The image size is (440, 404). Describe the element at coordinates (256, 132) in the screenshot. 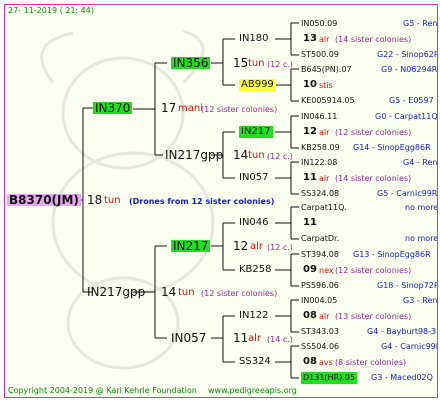

I see `gen4-3-name: IN217` at that location.